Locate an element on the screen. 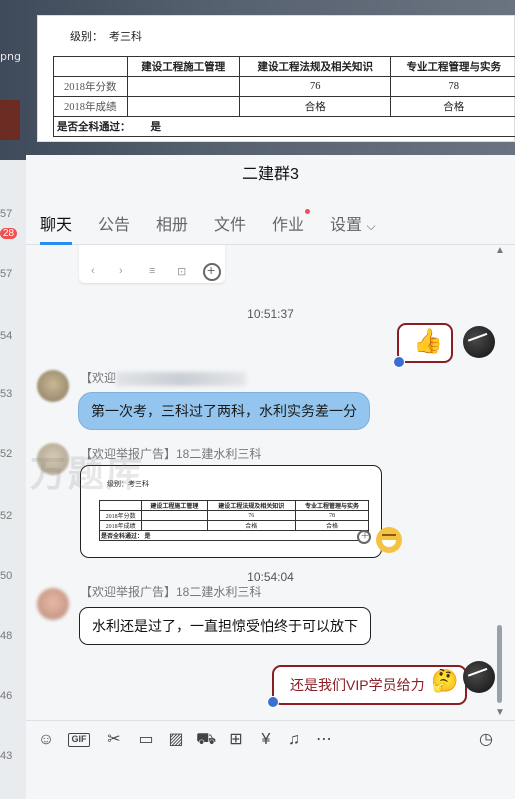 This screenshot has height=799, width=515. level-value: 考三科 is located at coordinates (125, 37).